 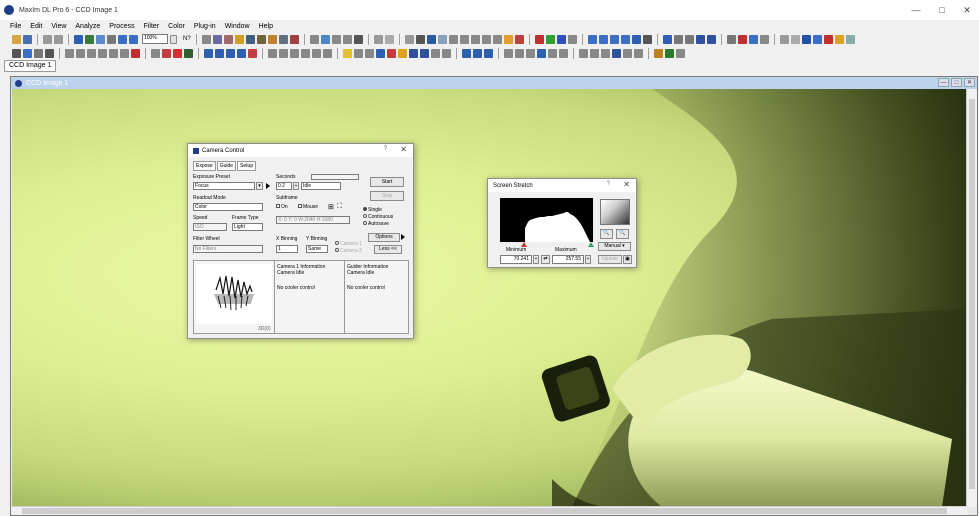 What do you see at coordinates (475, 39) in the screenshot?
I see `deconvolve-icon` at bounding box center [475, 39].